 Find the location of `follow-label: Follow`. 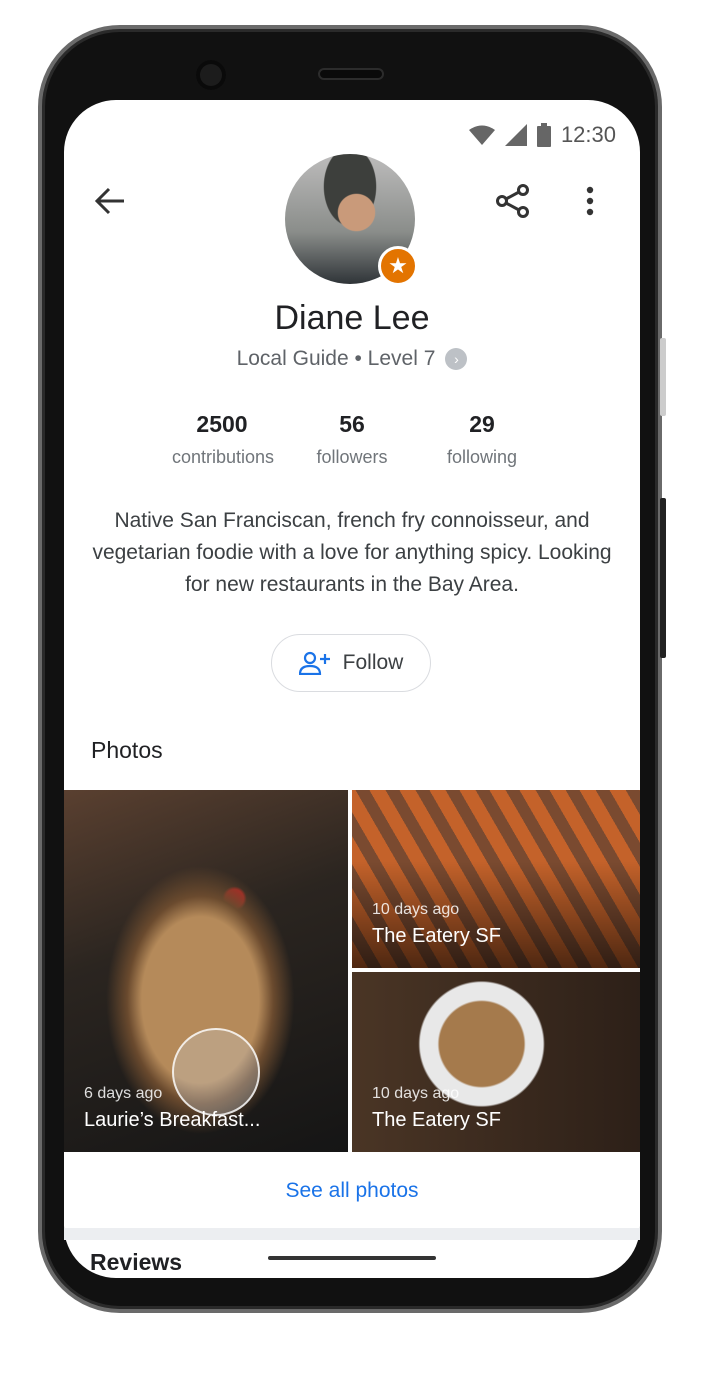

follow-label: Follow is located at coordinates (373, 662).